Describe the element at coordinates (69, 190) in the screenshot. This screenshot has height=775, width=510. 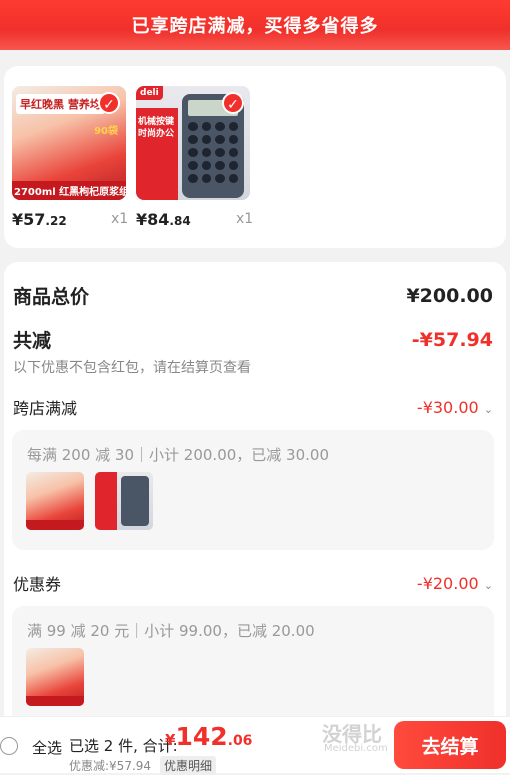
I see `thumb-caption: 2700ml 红黑枸杞原浆组合` at that location.